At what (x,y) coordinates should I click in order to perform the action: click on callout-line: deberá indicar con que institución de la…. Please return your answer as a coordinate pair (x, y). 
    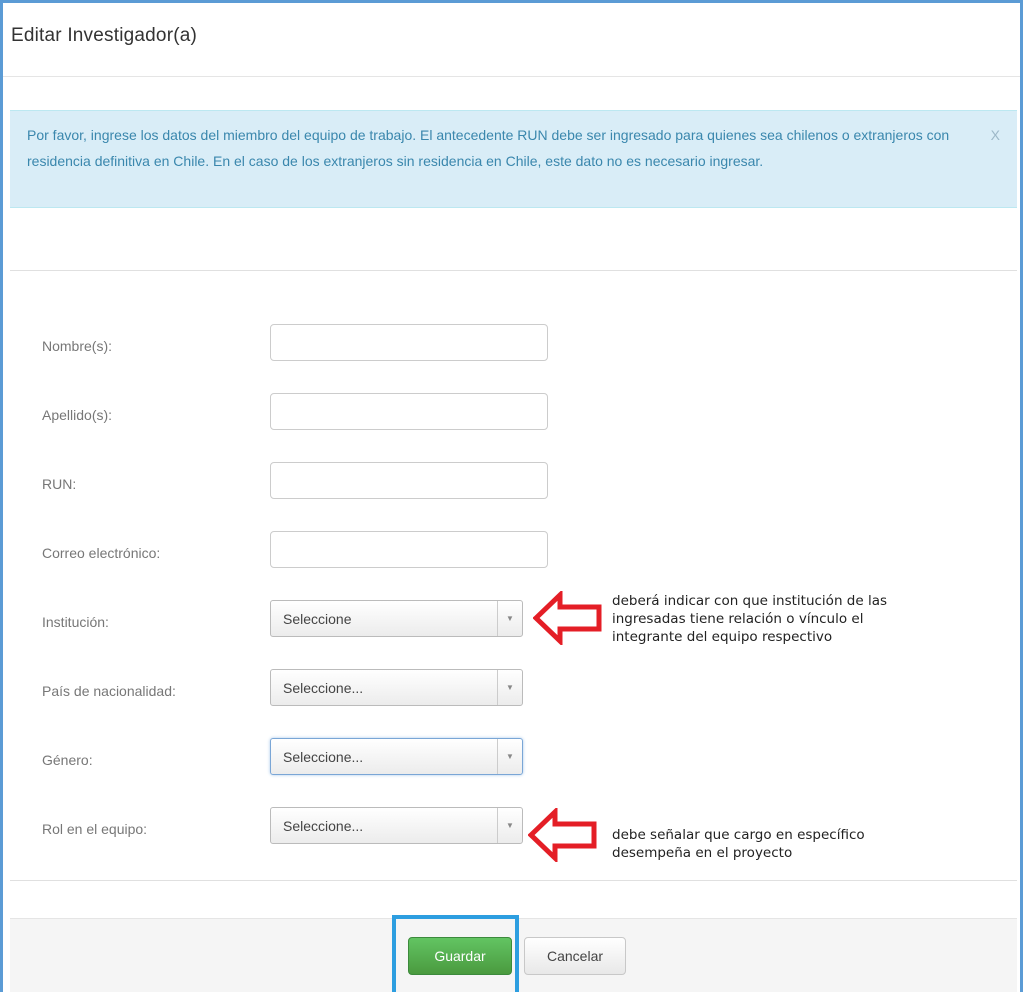
    Looking at the image, I should click on (750, 601).